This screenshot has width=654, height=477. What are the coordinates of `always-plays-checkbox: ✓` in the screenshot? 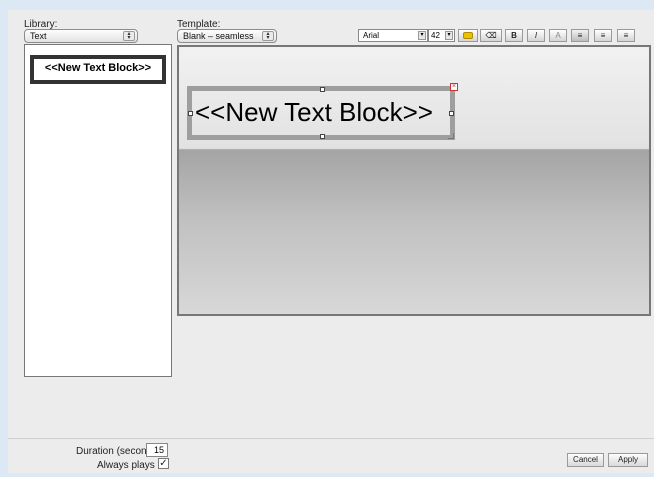 It's located at (163, 463).